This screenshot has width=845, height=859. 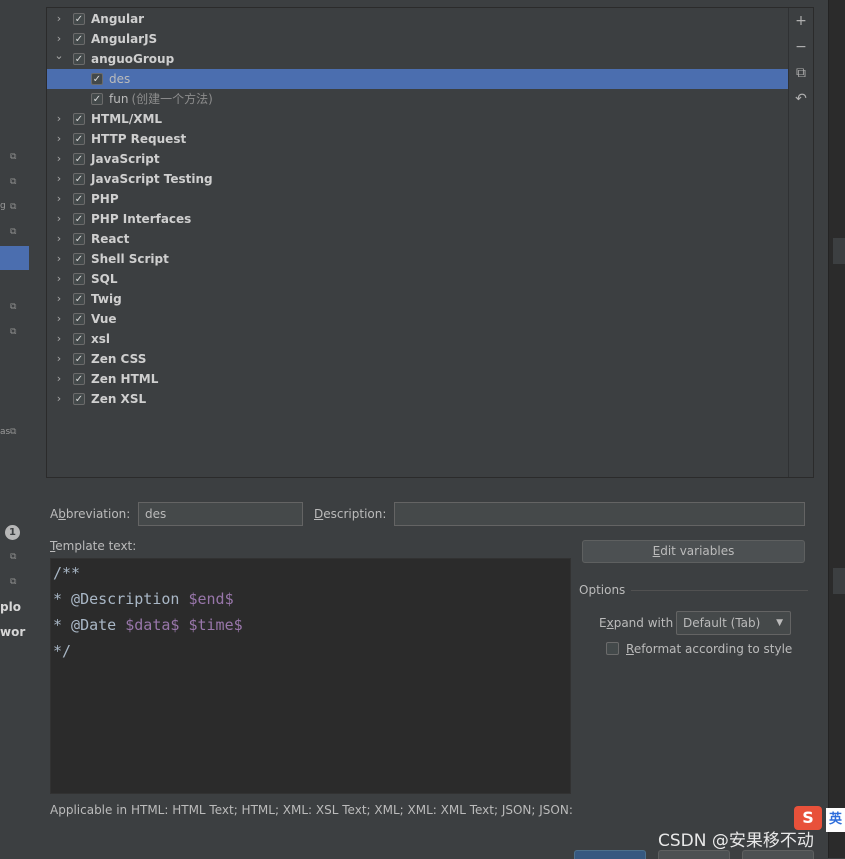 What do you see at coordinates (417, 379) in the screenshot?
I see `template-group-row: › ✓ Zen HTML` at bounding box center [417, 379].